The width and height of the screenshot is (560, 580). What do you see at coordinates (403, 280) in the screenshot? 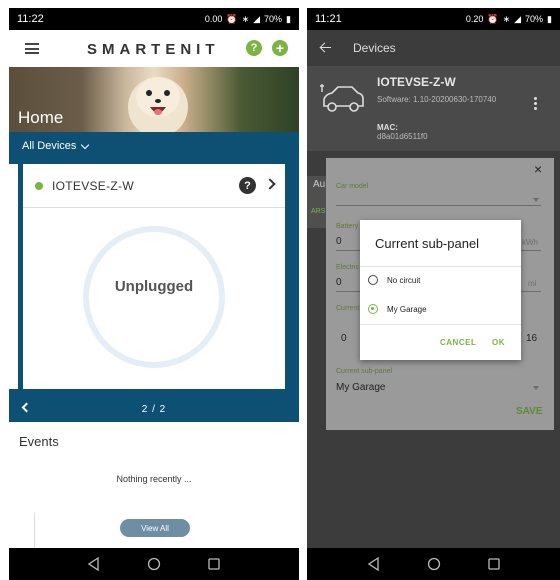
I see `option-label: No circuit` at bounding box center [403, 280].